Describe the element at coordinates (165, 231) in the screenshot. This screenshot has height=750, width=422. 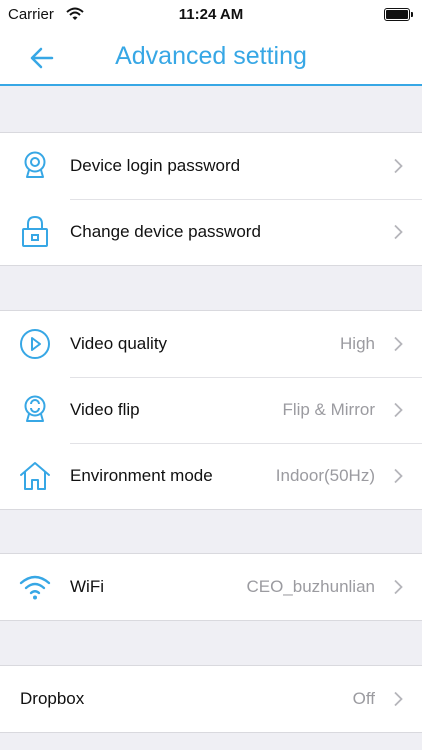
I see `row-label: Change device password` at that location.